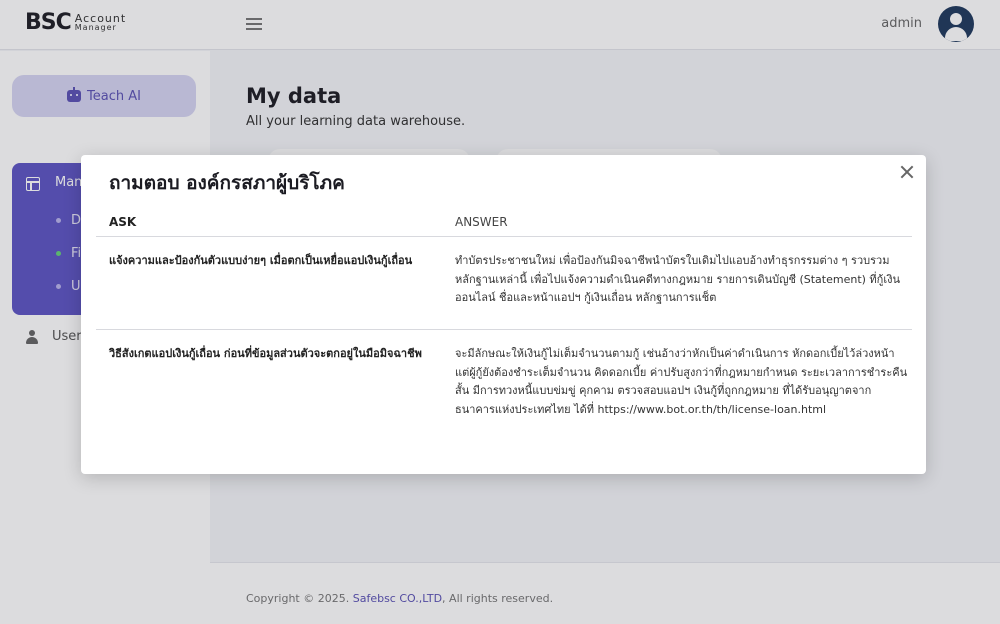  Describe the element at coordinates (123, 221) in the screenshot. I see `column-header-ask: ASK` at that location.